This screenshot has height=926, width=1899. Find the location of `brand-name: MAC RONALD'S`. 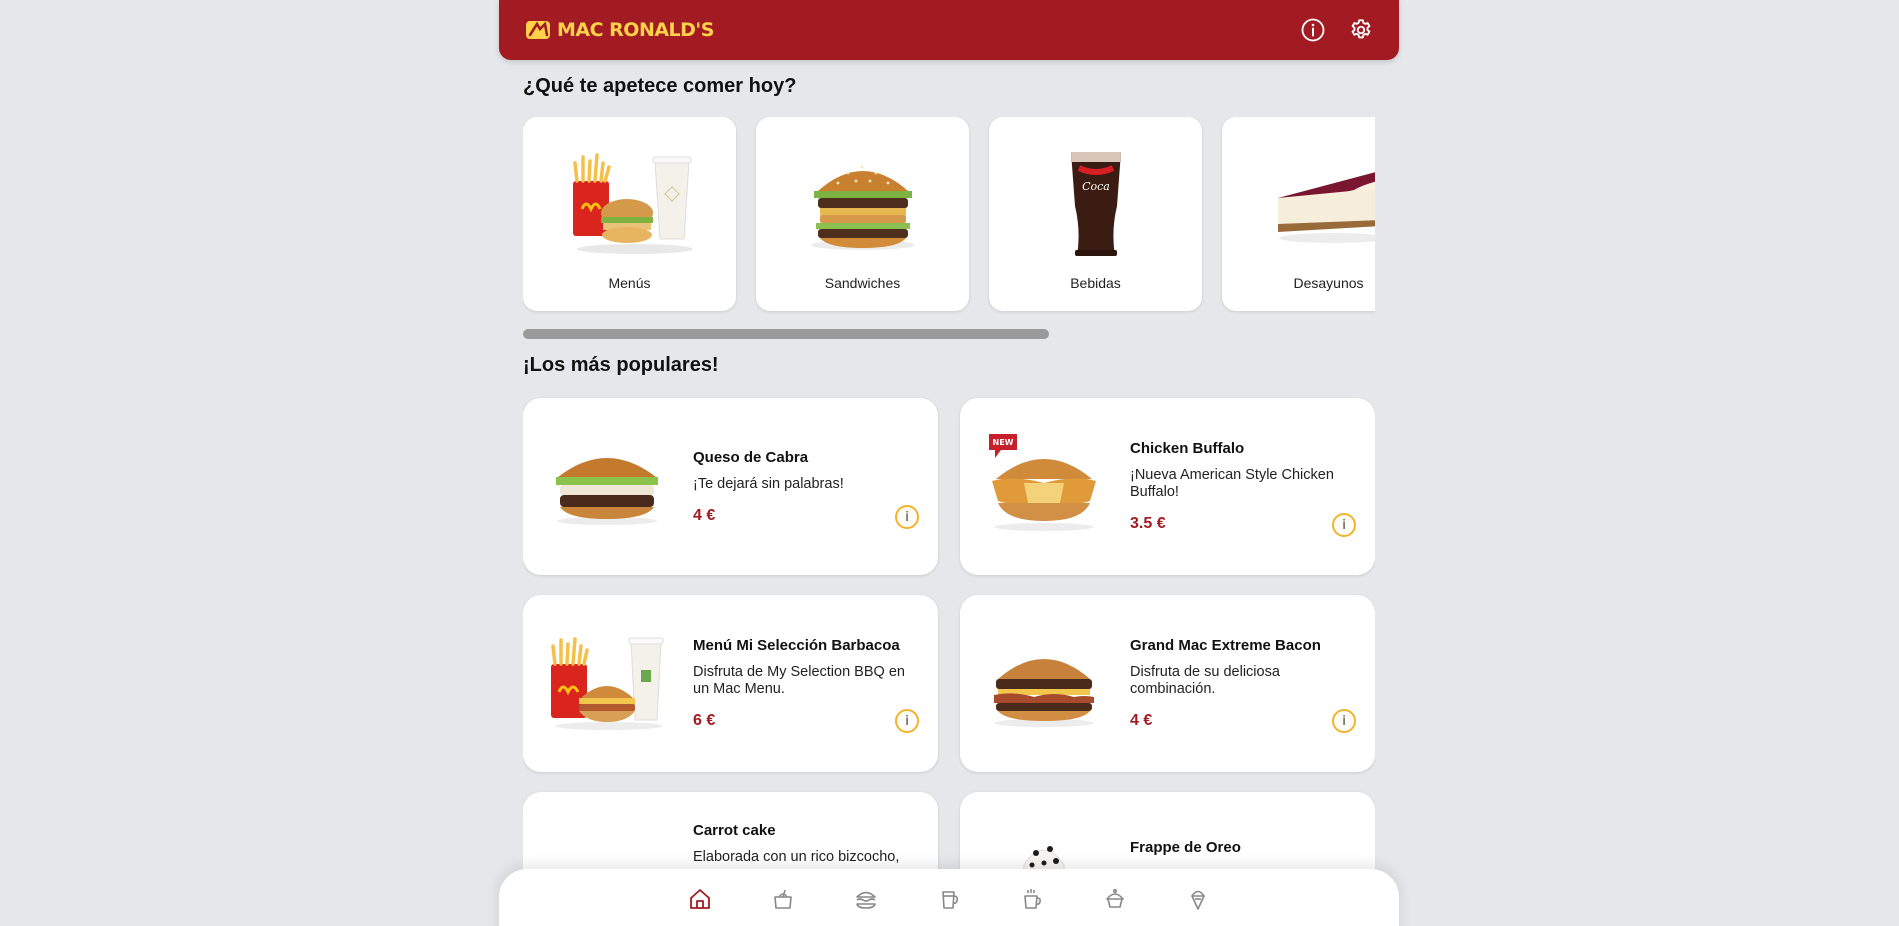

brand-name: MAC RONALD'S is located at coordinates (635, 30).